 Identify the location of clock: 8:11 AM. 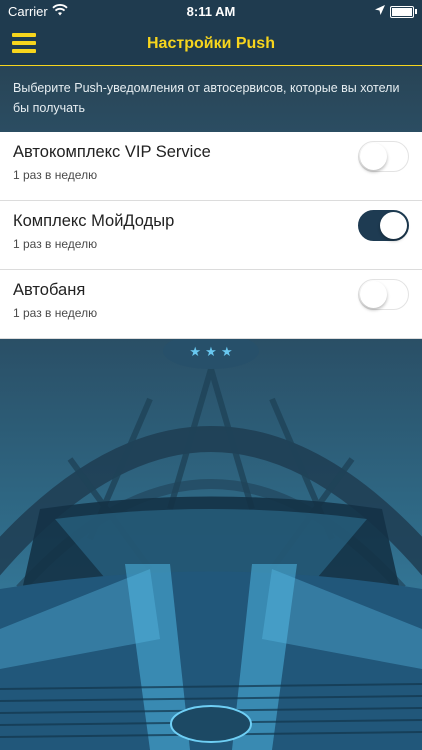
(211, 11).